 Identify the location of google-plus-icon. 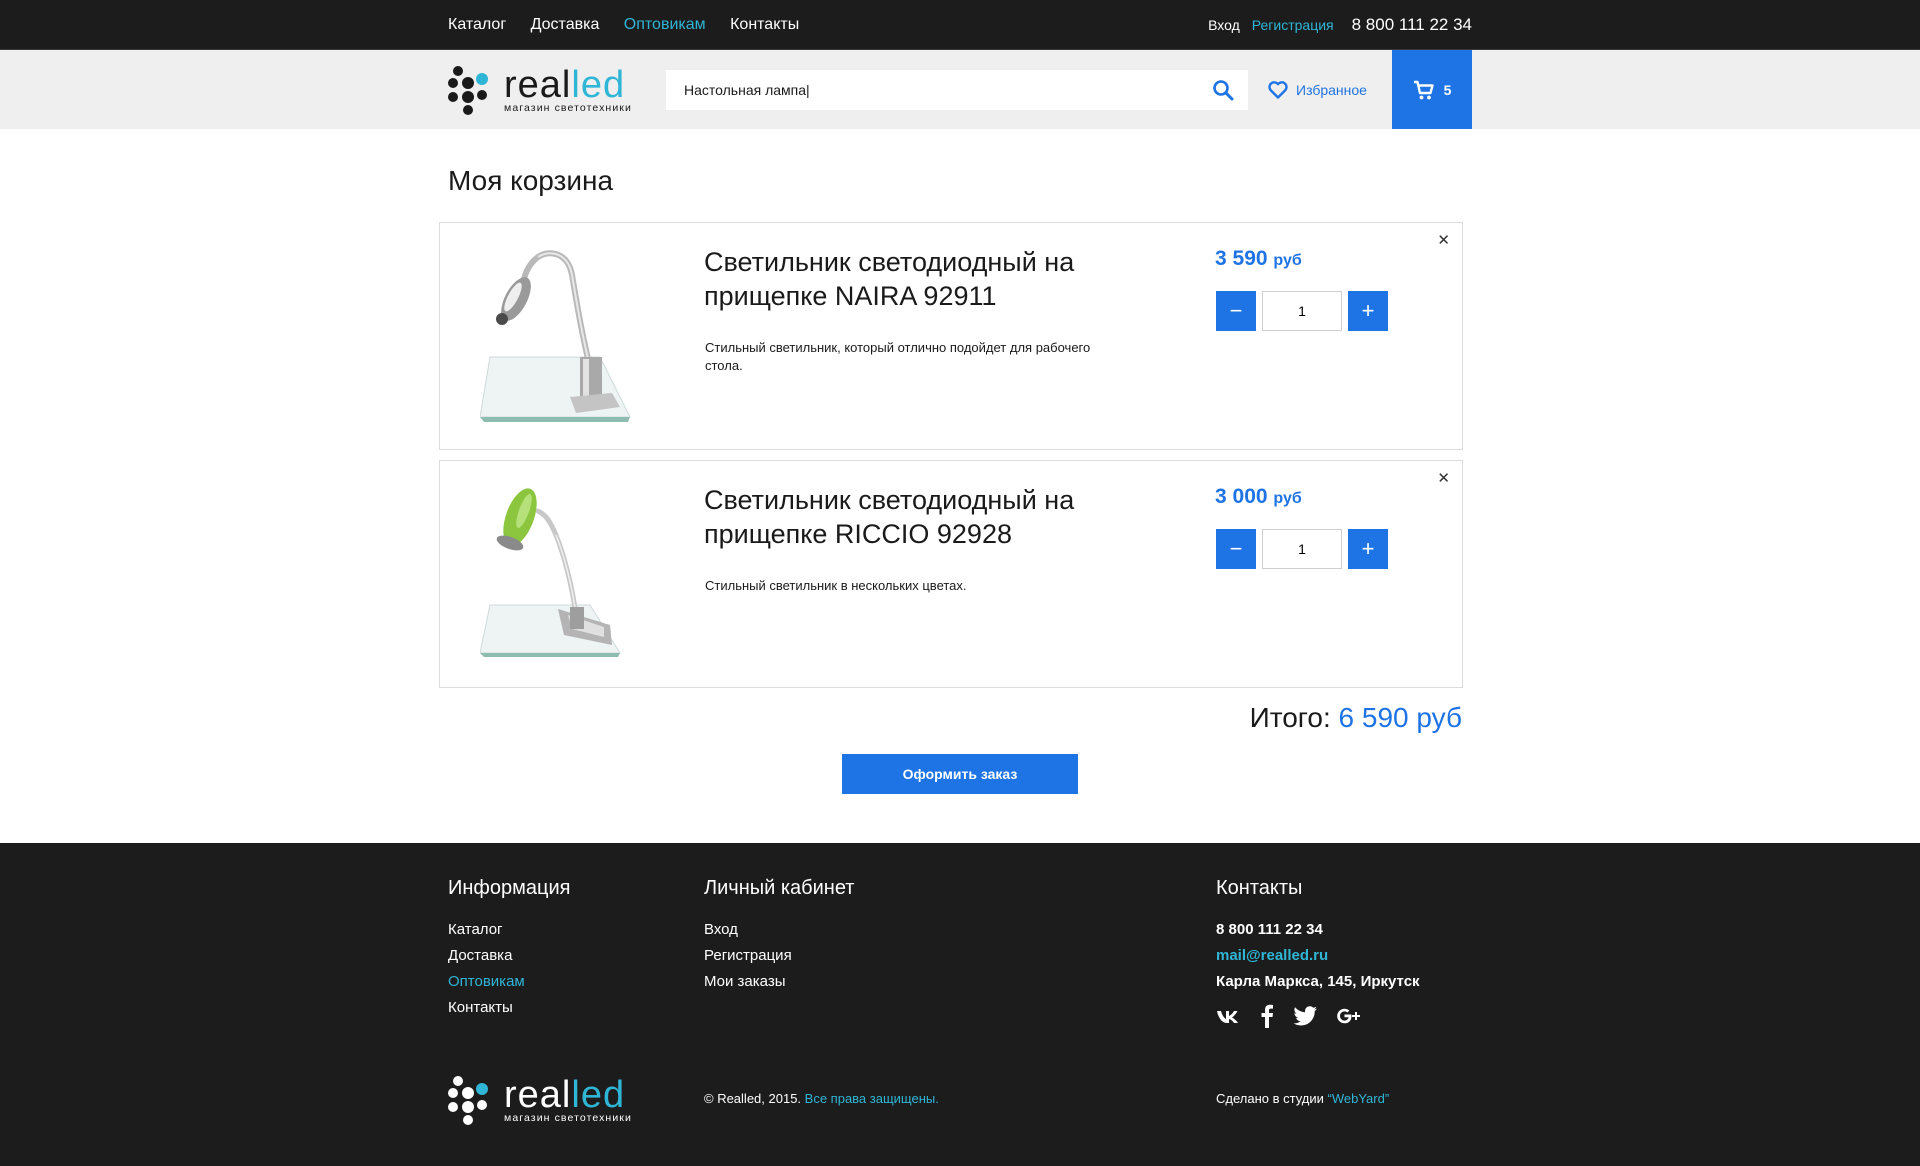
(1349, 1018).